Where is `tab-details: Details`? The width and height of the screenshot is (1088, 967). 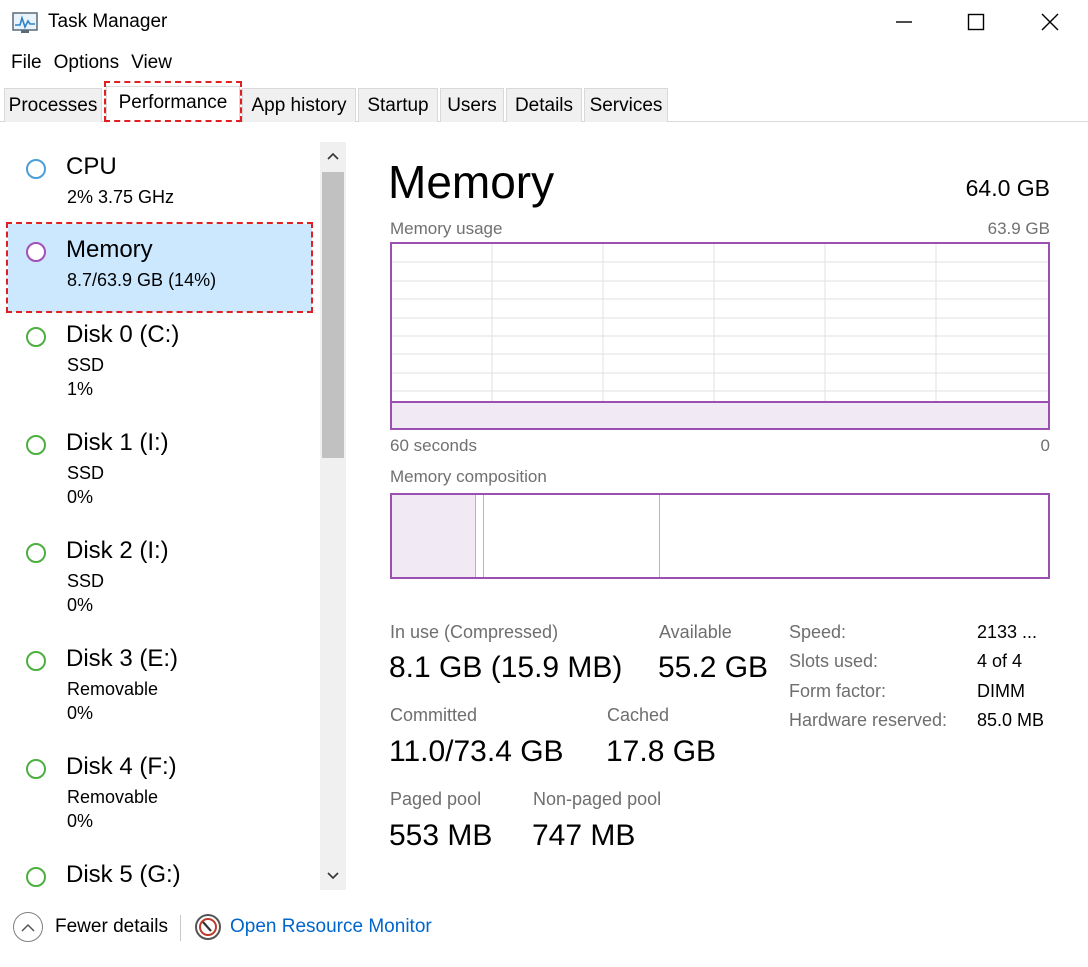
tab-details: Details is located at coordinates (544, 105).